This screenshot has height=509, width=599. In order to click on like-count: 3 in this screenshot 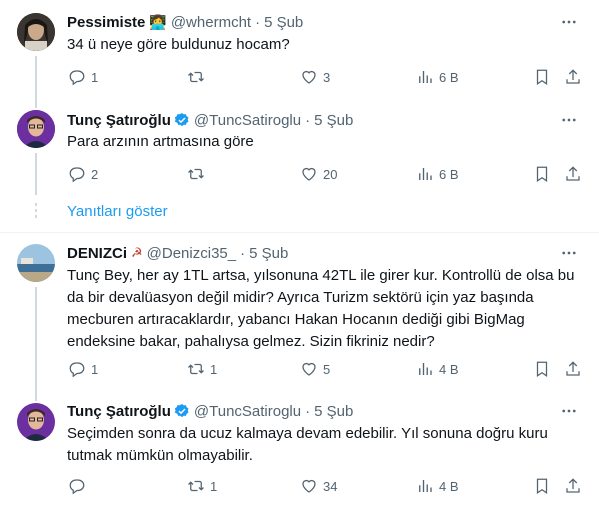, I will do `click(327, 77)`.